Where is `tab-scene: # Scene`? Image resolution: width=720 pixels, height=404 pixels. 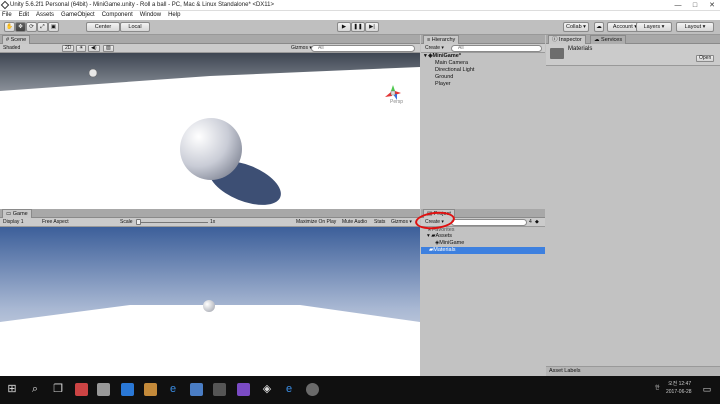 tab-scene: # Scene is located at coordinates (16, 39).